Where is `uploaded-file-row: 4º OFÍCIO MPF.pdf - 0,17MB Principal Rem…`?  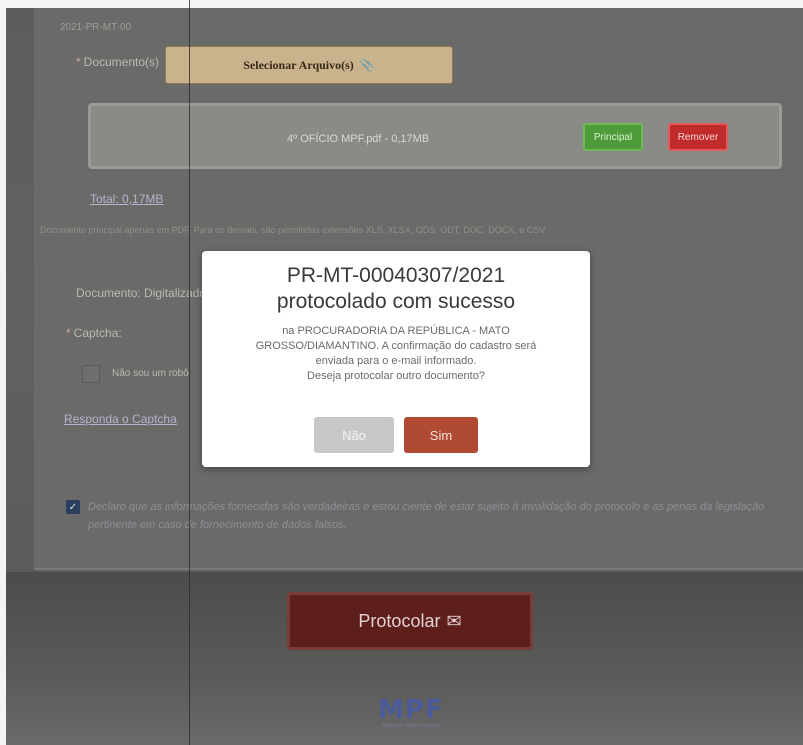 uploaded-file-row: 4º OFÍCIO MPF.pdf - 0,17MB Principal Rem… is located at coordinates (435, 136).